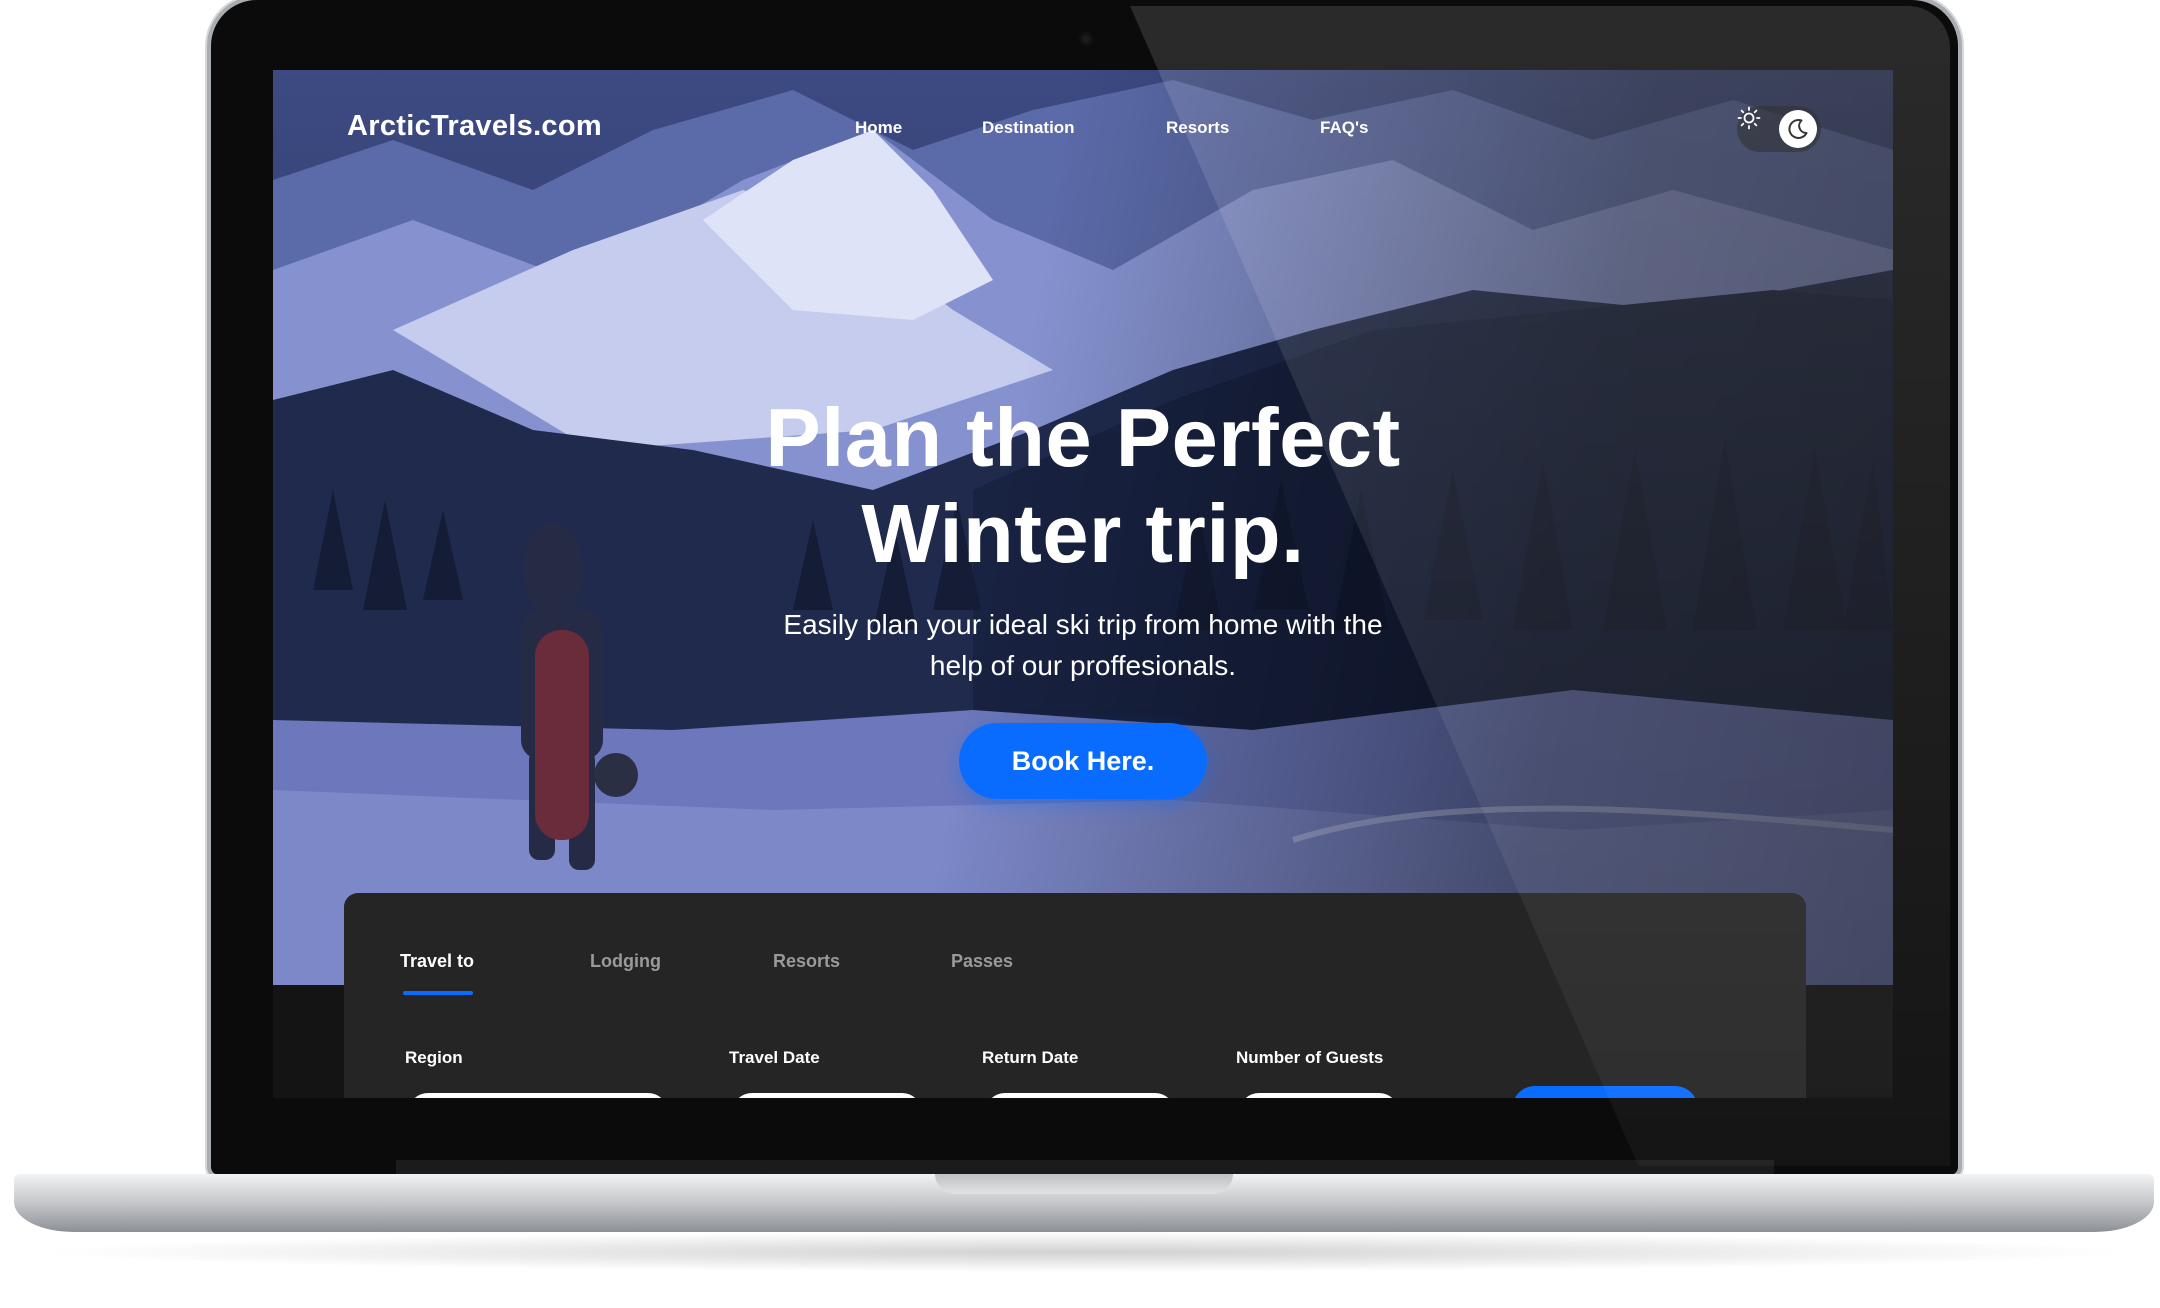 This screenshot has height=1308, width=2160. I want to click on region-label: Region, so click(434, 1057).